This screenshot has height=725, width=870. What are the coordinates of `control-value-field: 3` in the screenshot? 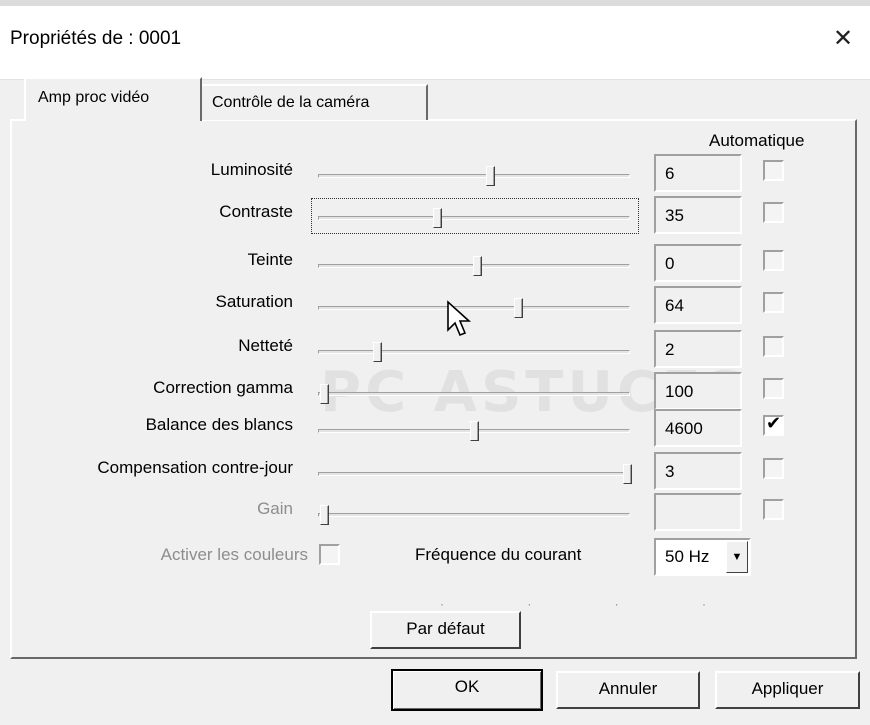 It's located at (698, 471).